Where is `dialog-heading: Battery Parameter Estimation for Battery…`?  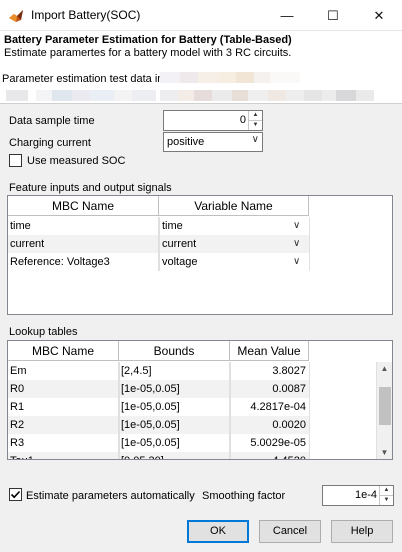 dialog-heading: Battery Parameter Estimation for Battery… is located at coordinates (148, 40).